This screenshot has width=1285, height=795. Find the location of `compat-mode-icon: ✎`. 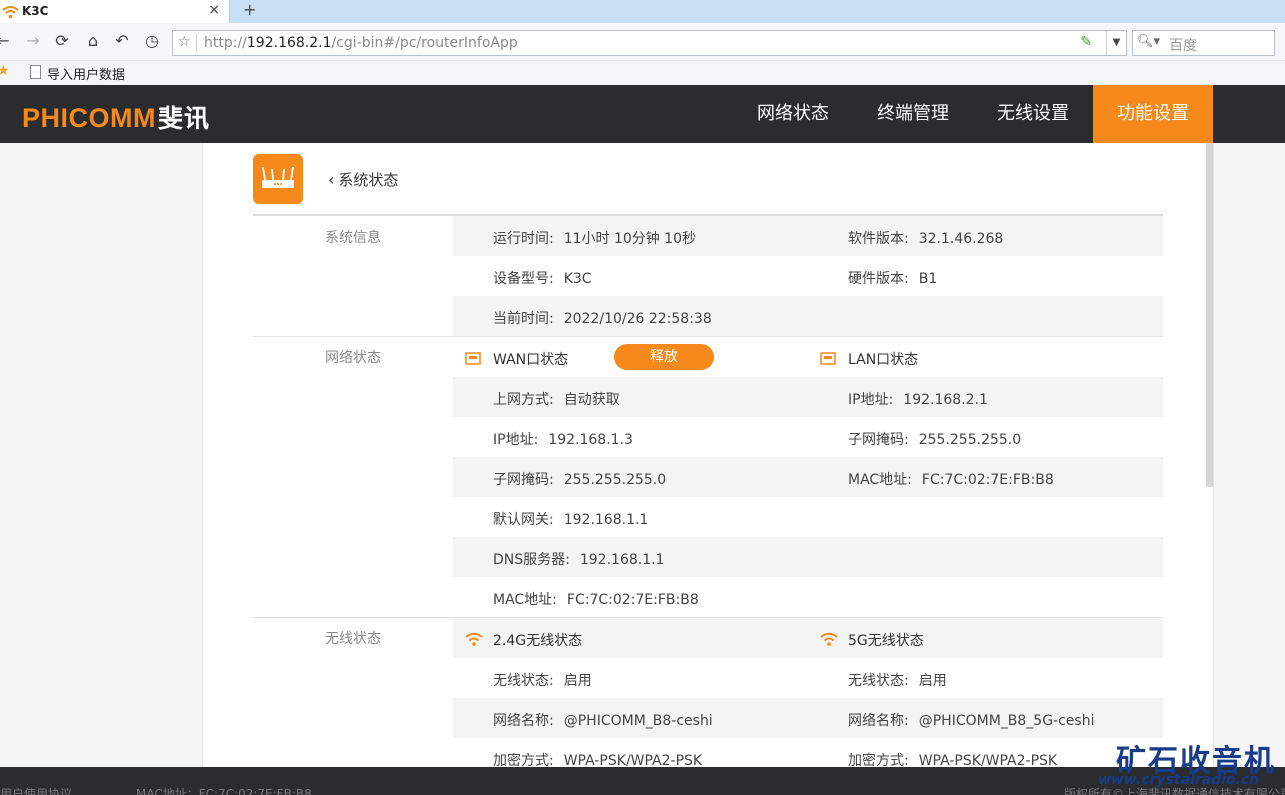

compat-mode-icon: ✎ is located at coordinates (1086, 42).